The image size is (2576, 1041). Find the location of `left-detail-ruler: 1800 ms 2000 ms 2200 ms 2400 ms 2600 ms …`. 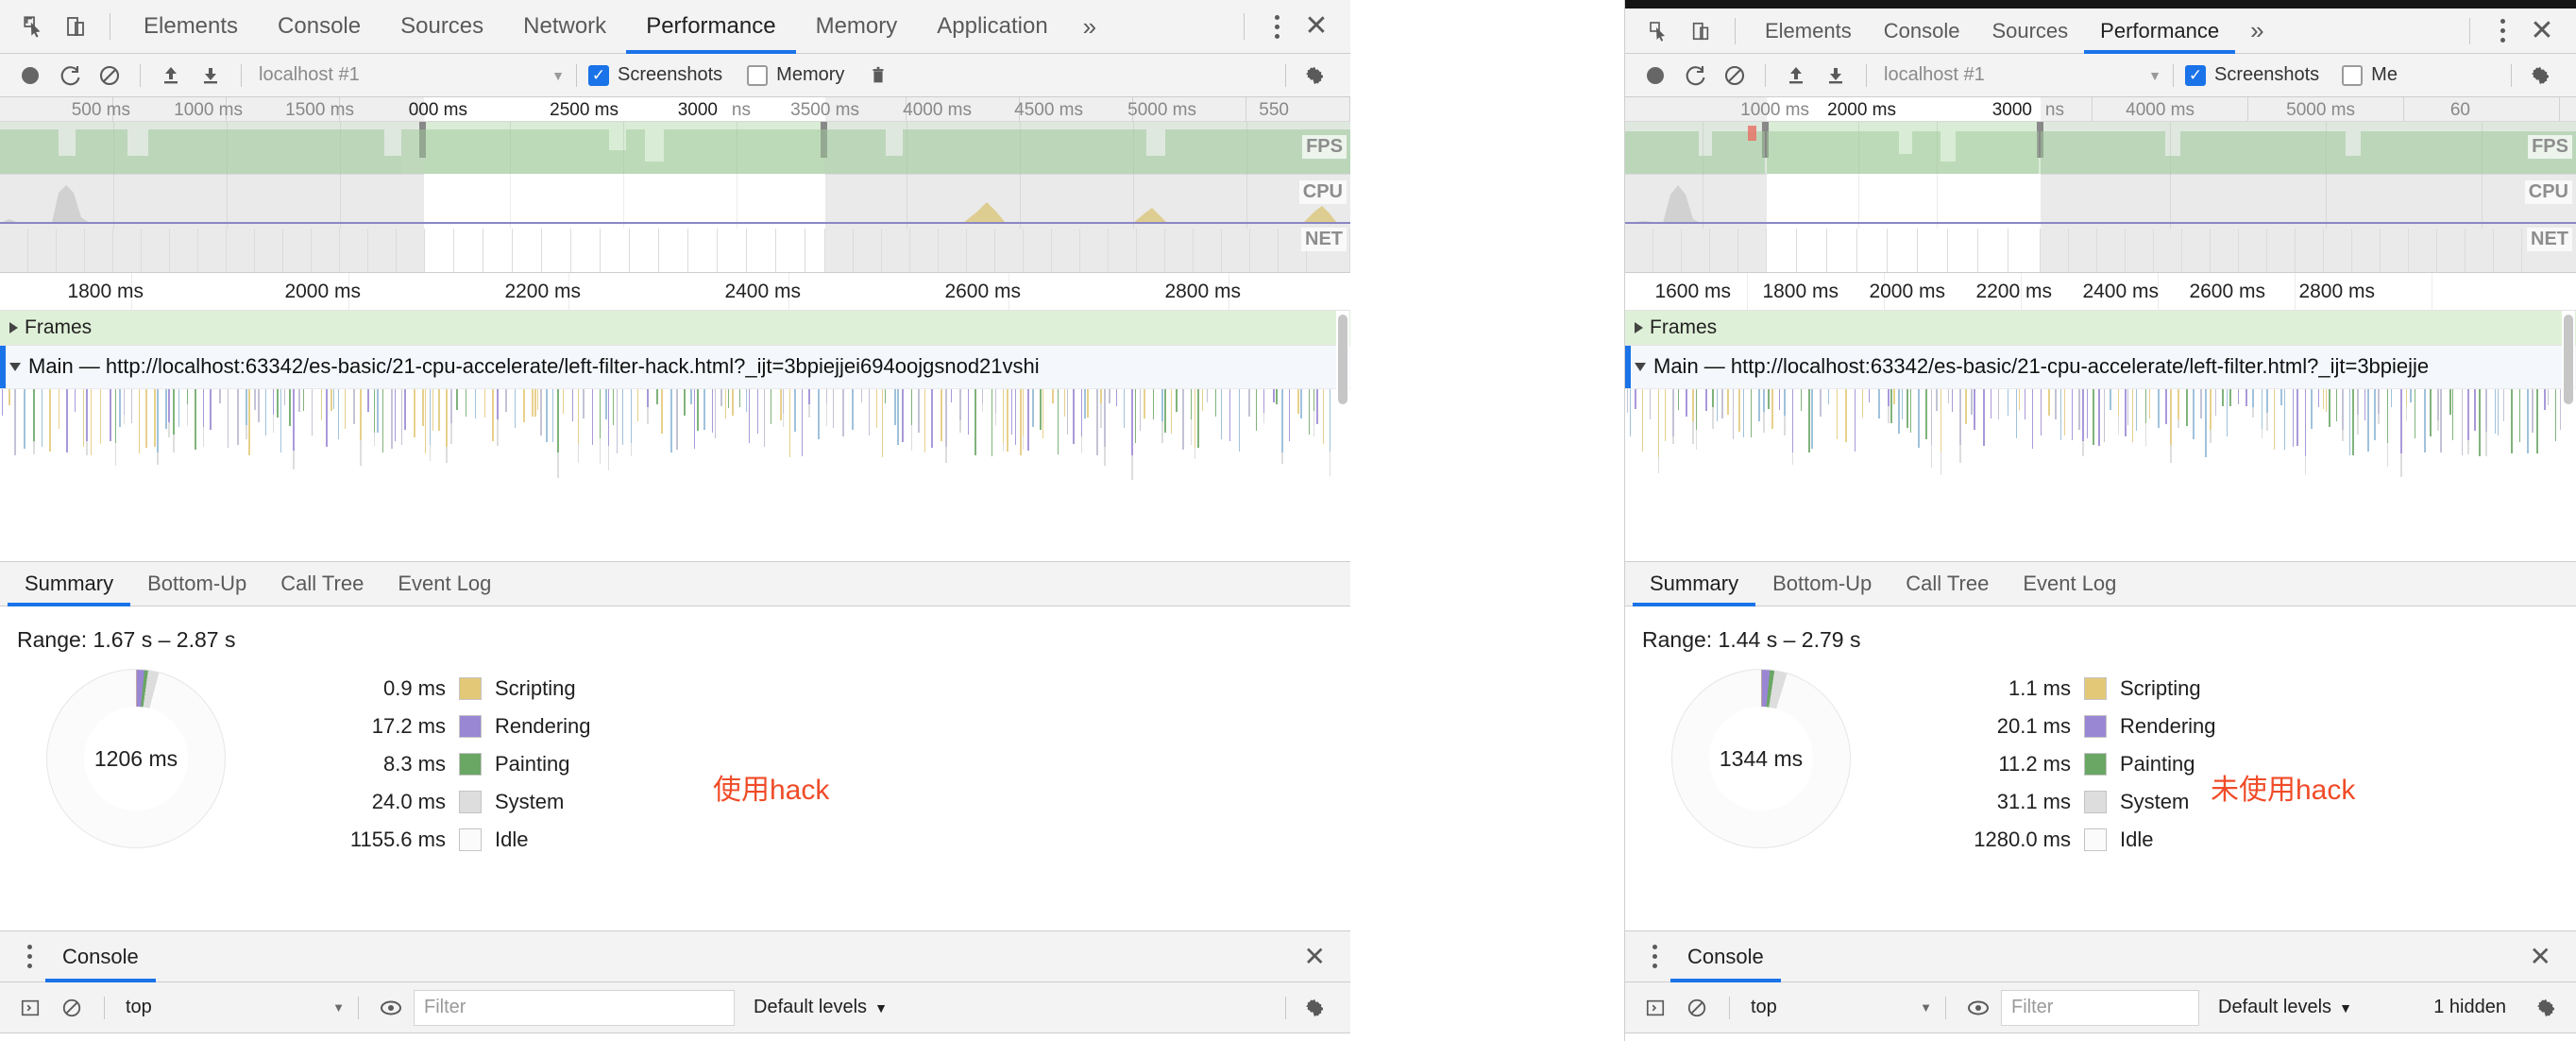

left-detail-ruler: 1800 ms 2000 ms 2200 ms 2400 ms 2600 ms … is located at coordinates (675, 292).